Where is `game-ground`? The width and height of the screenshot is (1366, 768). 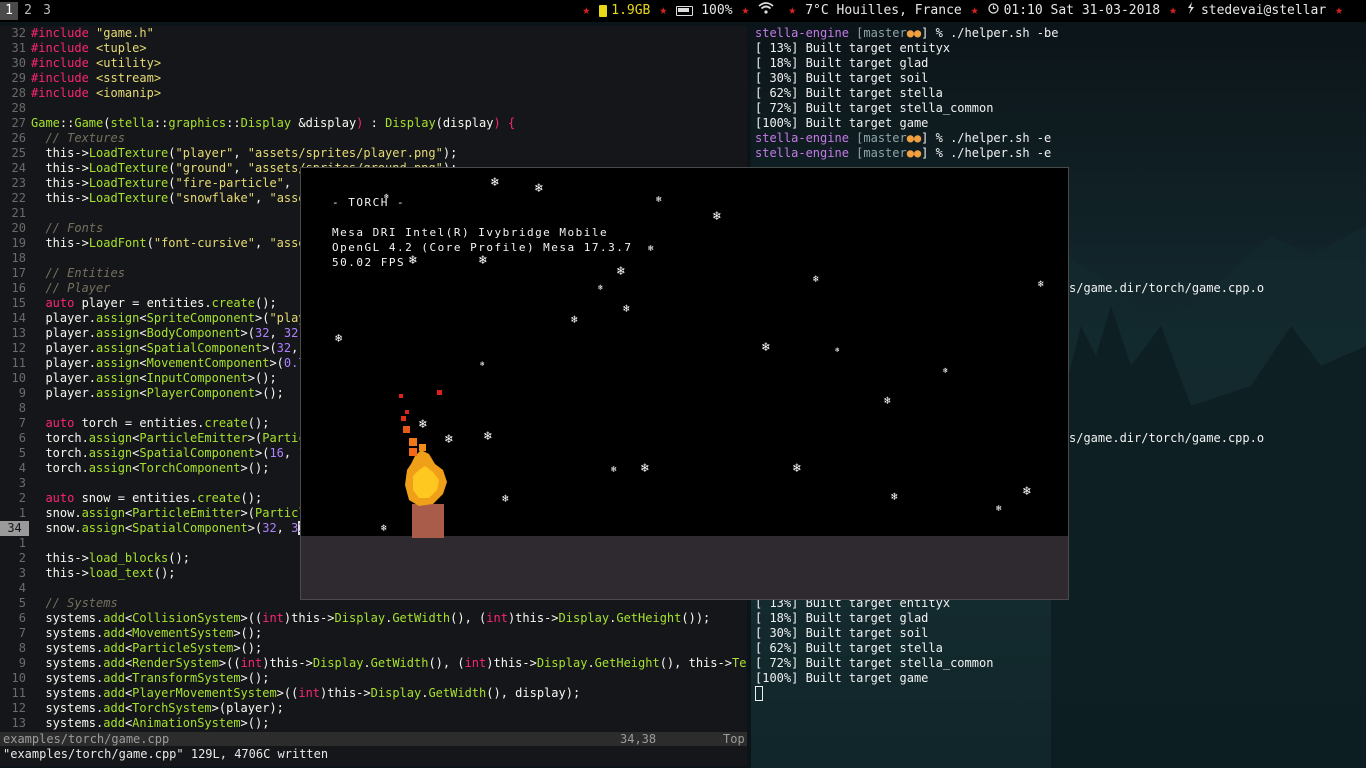
game-ground is located at coordinates (684, 567).